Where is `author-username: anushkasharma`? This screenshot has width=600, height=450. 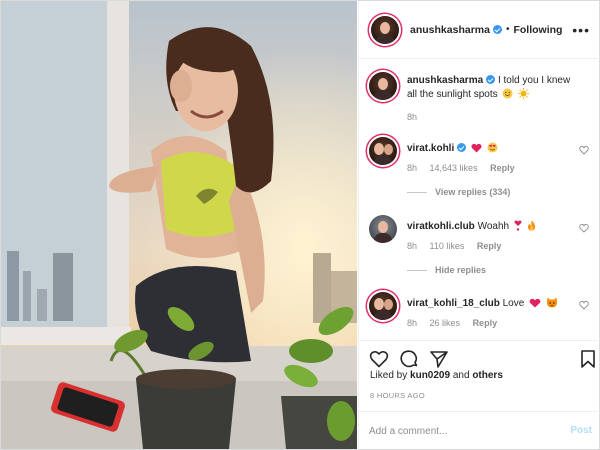 author-username: anushkasharma is located at coordinates (450, 30).